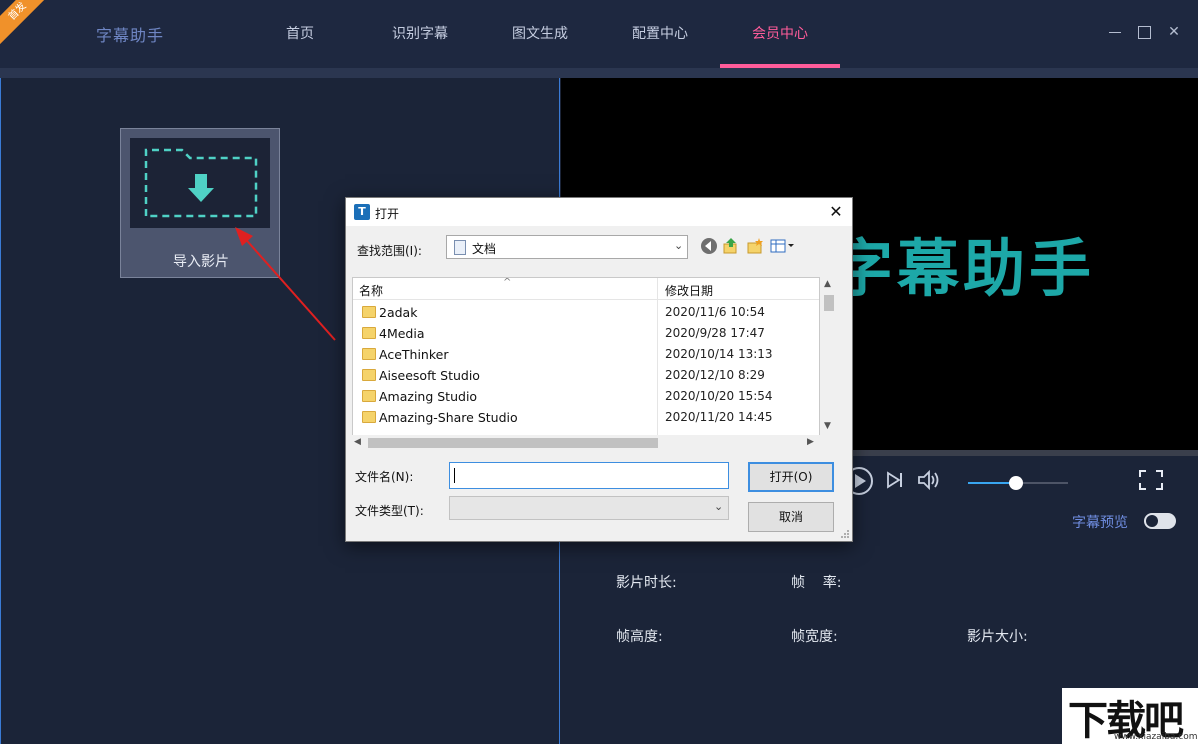 This screenshot has height=744, width=1198. Describe the element at coordinates (1160, 521) in the screenshot. I see `subtitle-preview-toggle` at that location.